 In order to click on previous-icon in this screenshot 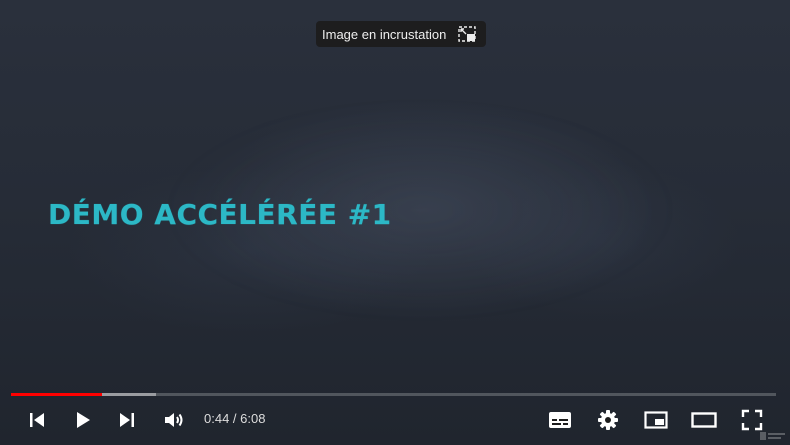, I will do `click(37, 420)`.